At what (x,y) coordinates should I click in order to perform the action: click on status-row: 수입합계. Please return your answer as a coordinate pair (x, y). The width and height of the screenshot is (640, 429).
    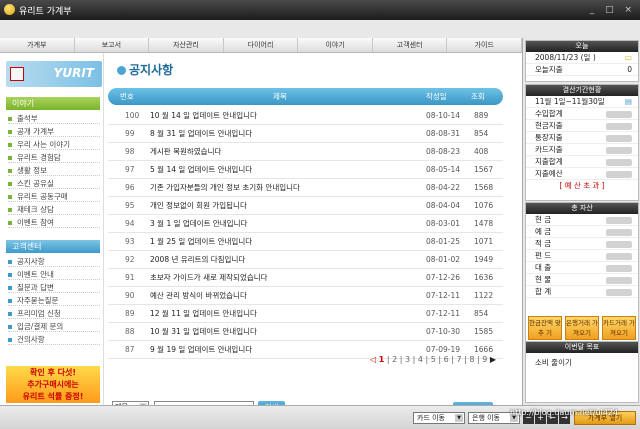
    Looking at the image, I should click on (582, 114).